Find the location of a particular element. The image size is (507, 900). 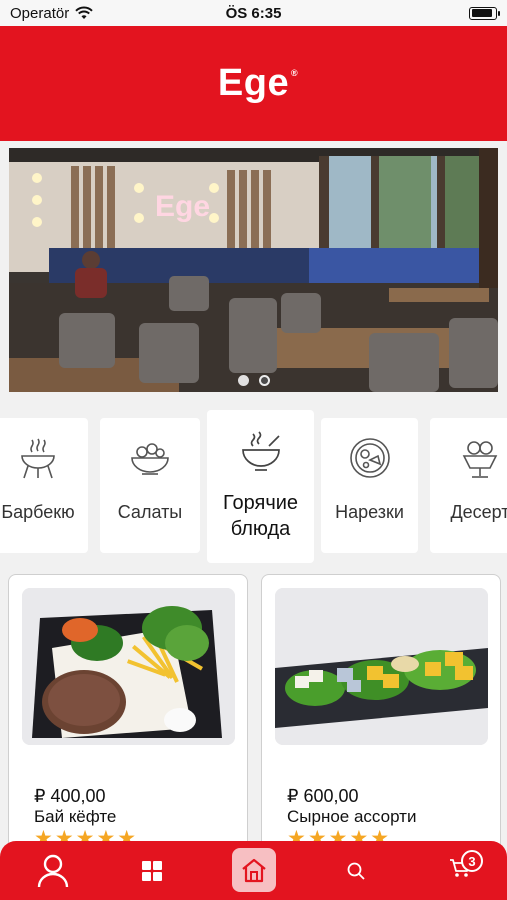

salad-bowl-icon is located at coordinates (150, 459).